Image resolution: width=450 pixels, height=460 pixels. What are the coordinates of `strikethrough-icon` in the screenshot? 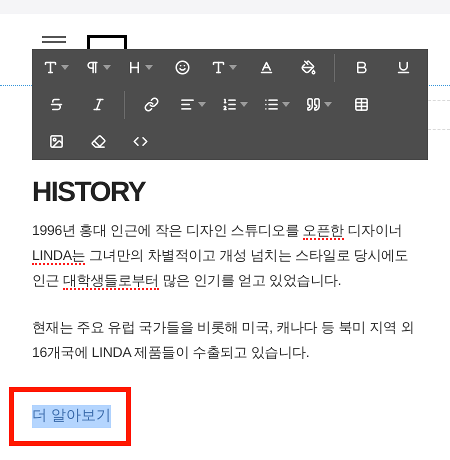 It's located at (56, 104).